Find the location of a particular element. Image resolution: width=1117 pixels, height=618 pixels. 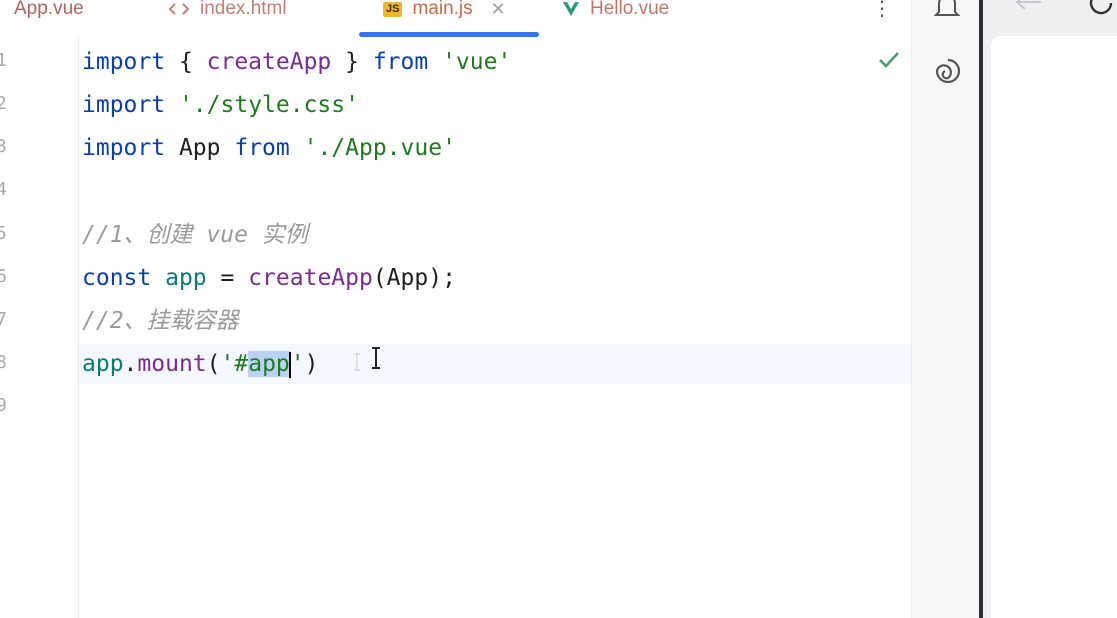

line-number: 8 is located at coordinates (3, 362).